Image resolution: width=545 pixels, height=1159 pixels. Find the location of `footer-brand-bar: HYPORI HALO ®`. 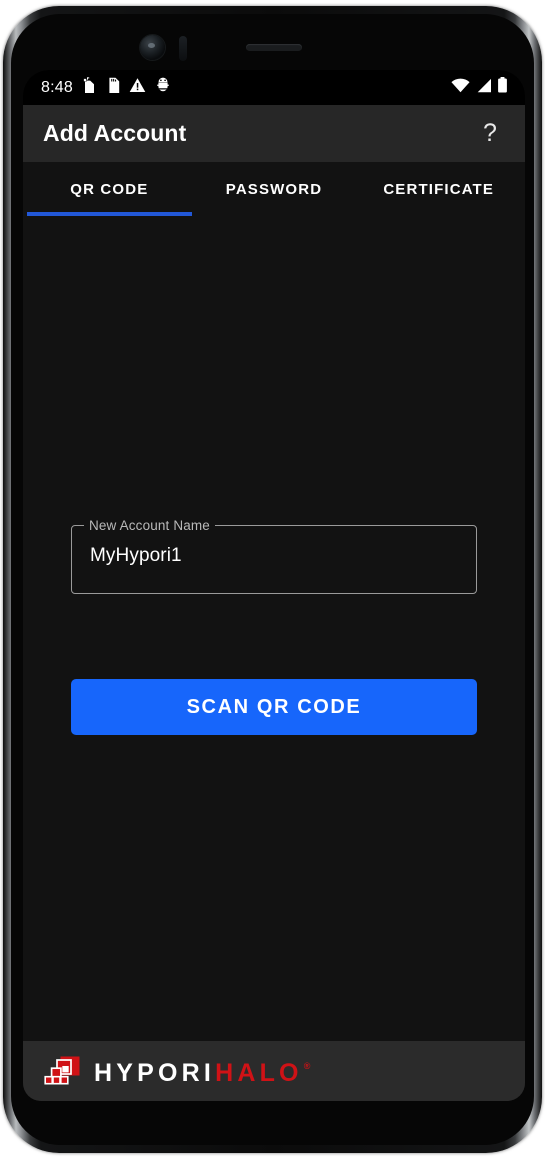

footer-brand-bar: HYPORI HALO ® is located at coordinates (274, 1071).